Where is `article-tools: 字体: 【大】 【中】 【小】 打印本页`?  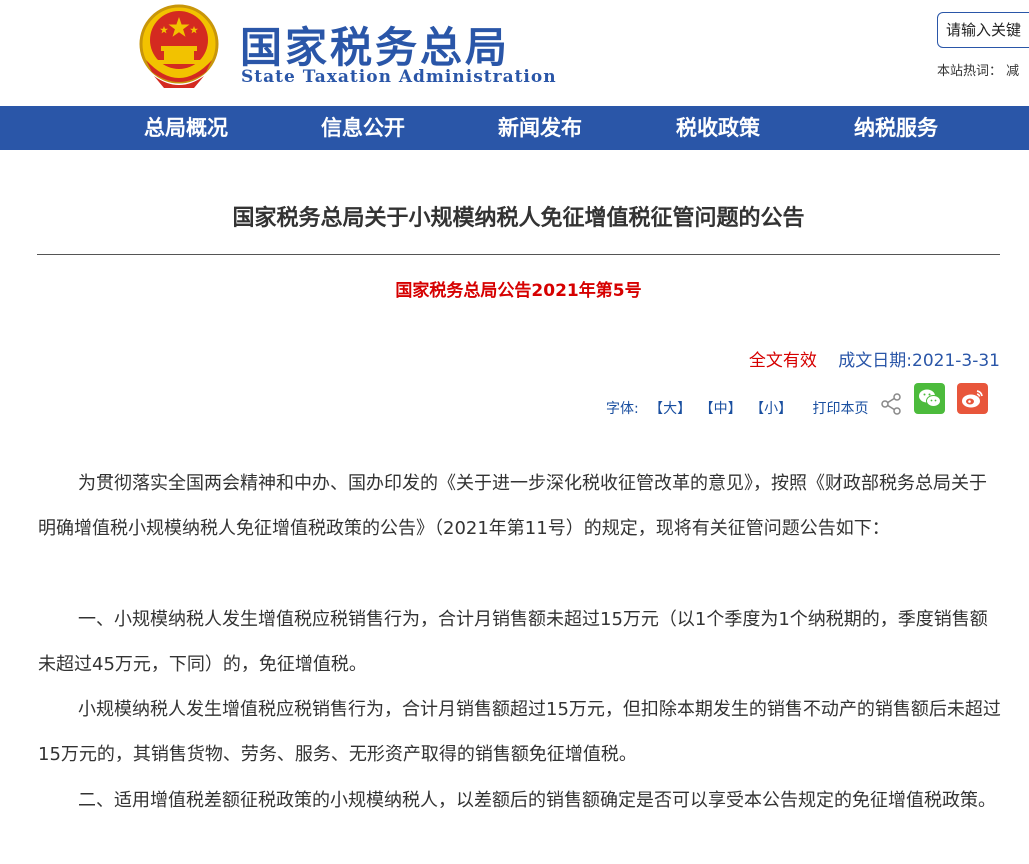
article-tools: 字体: 【大】 【中】 【小】 打印本页 is located at coordinates (737, 408).